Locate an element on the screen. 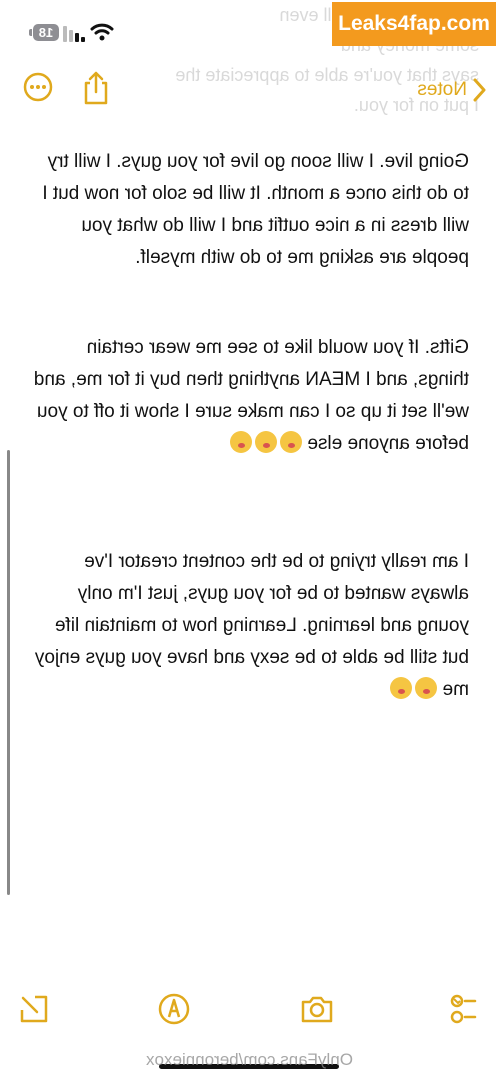  more-icon is located at coordinates (38, 87).